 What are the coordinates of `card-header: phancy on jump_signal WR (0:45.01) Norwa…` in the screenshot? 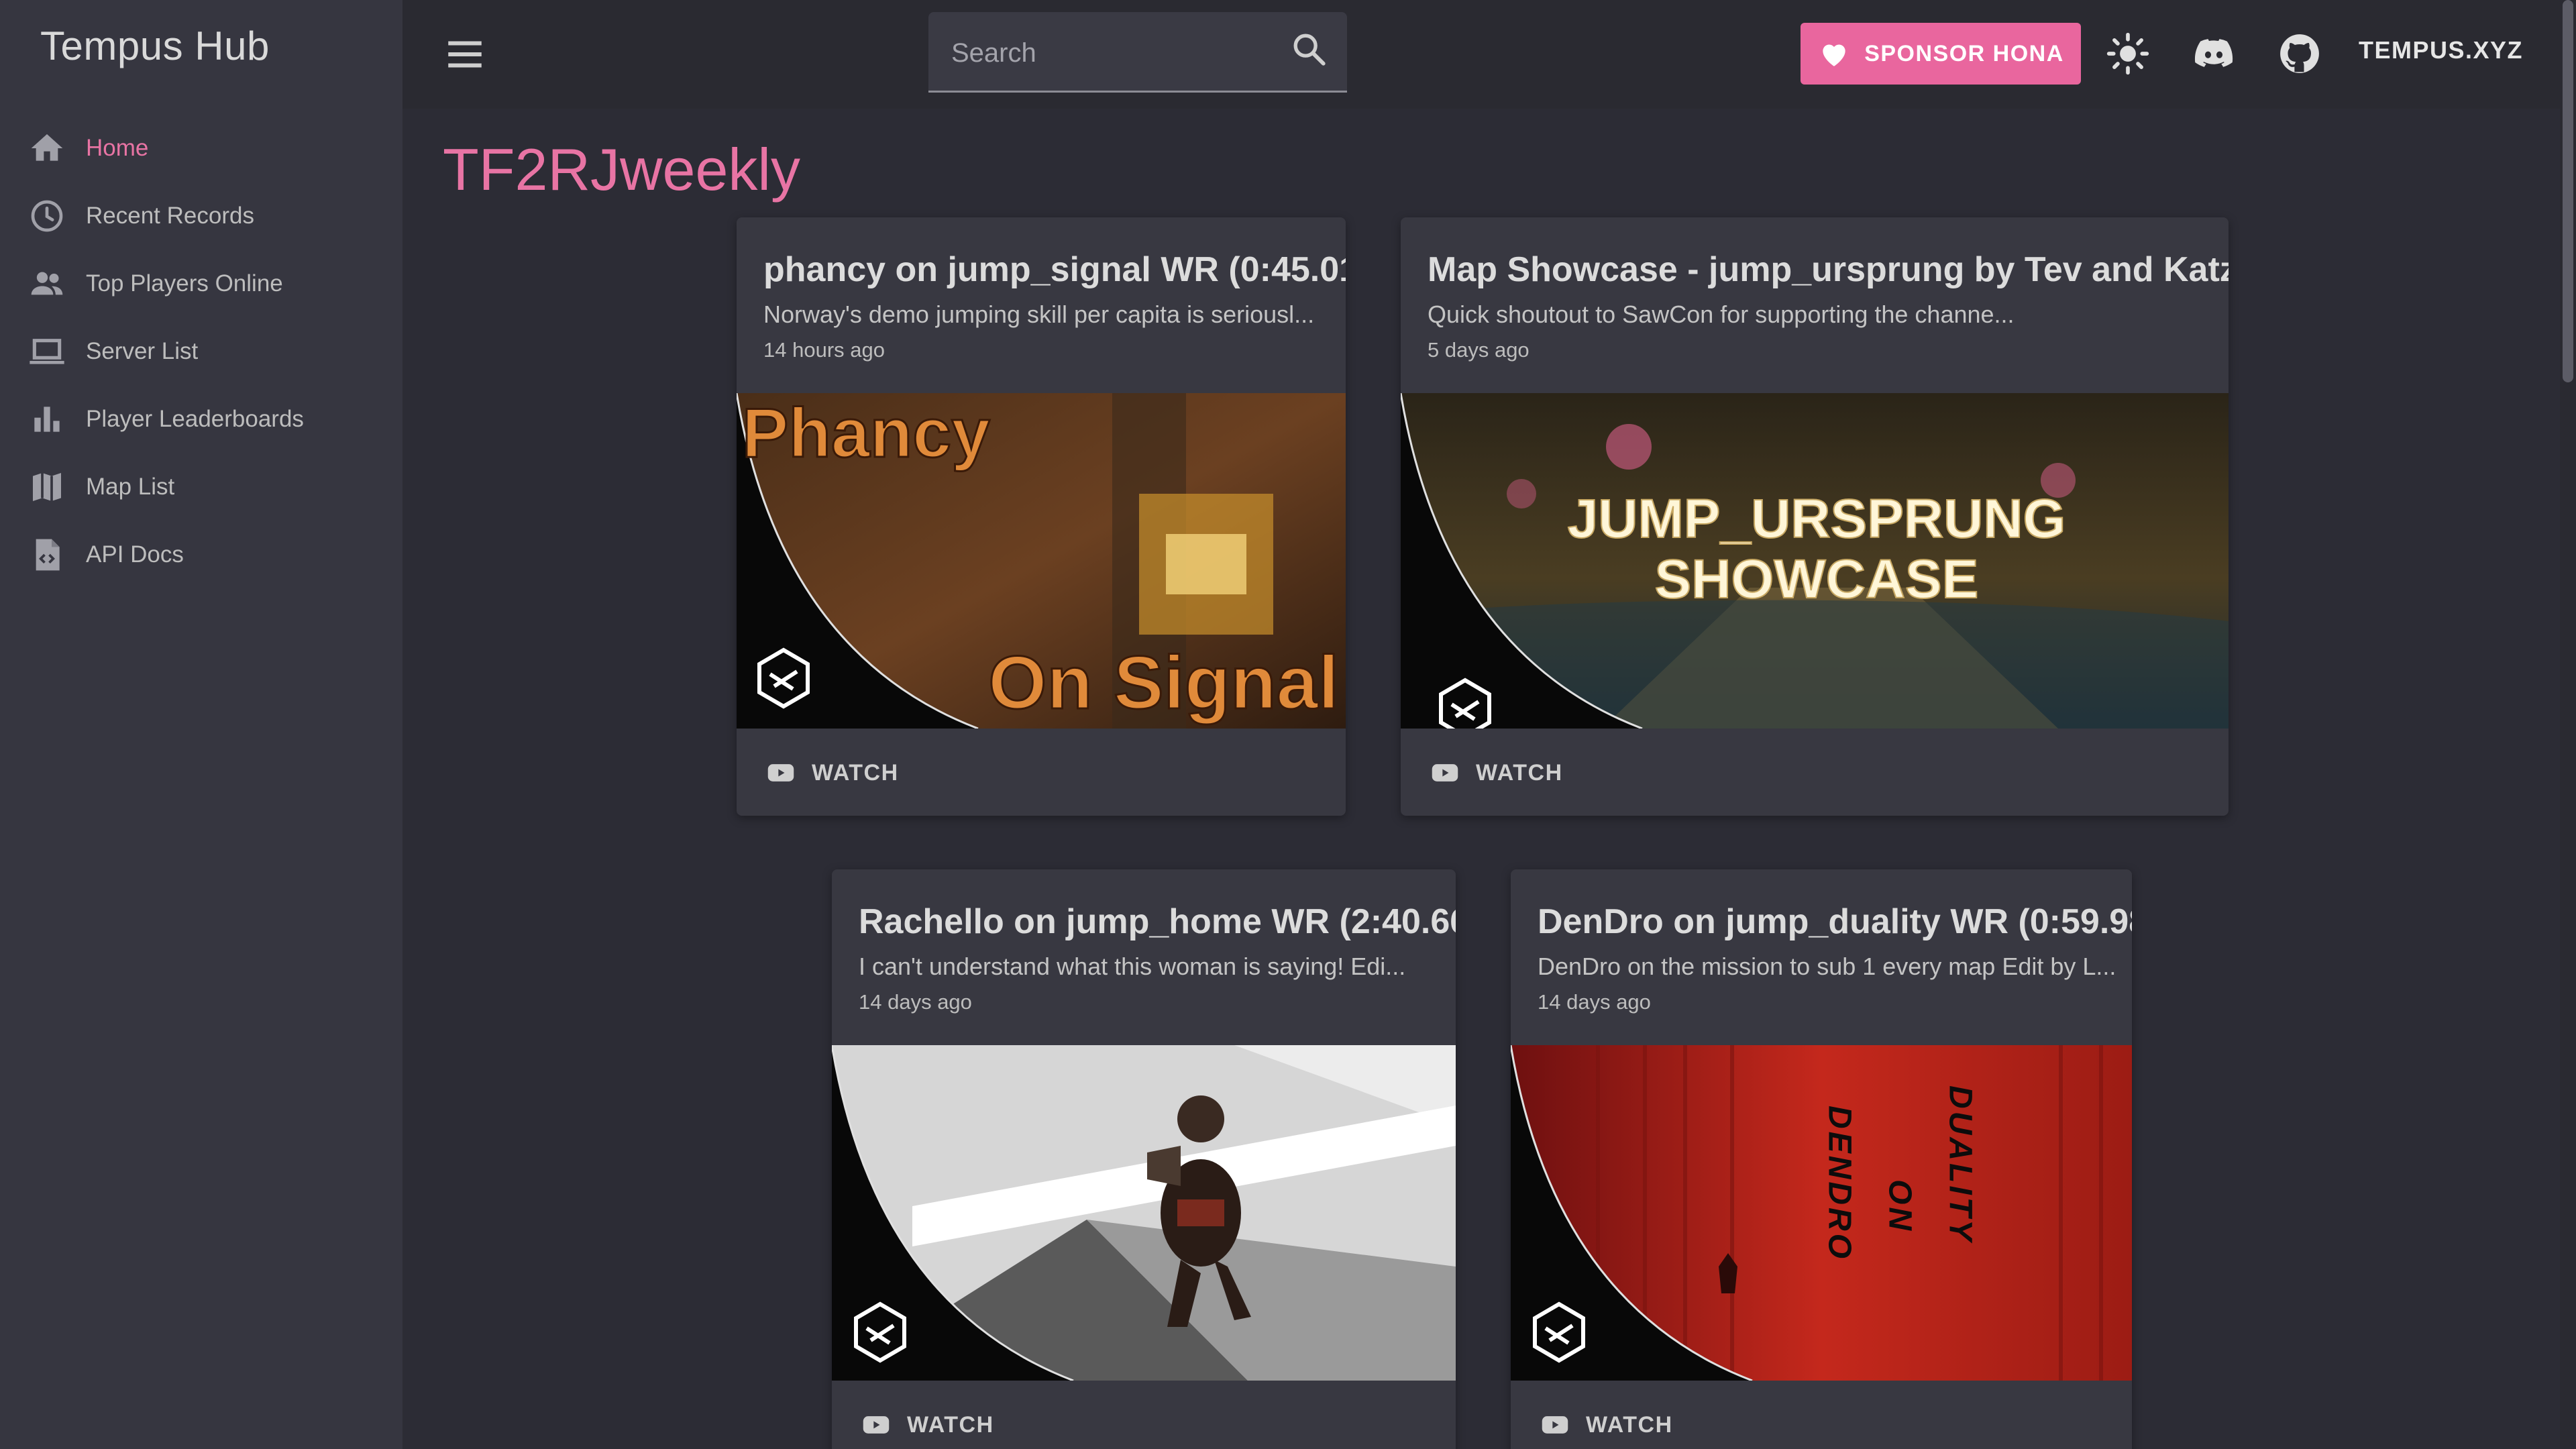 It's located at (1041, 305).